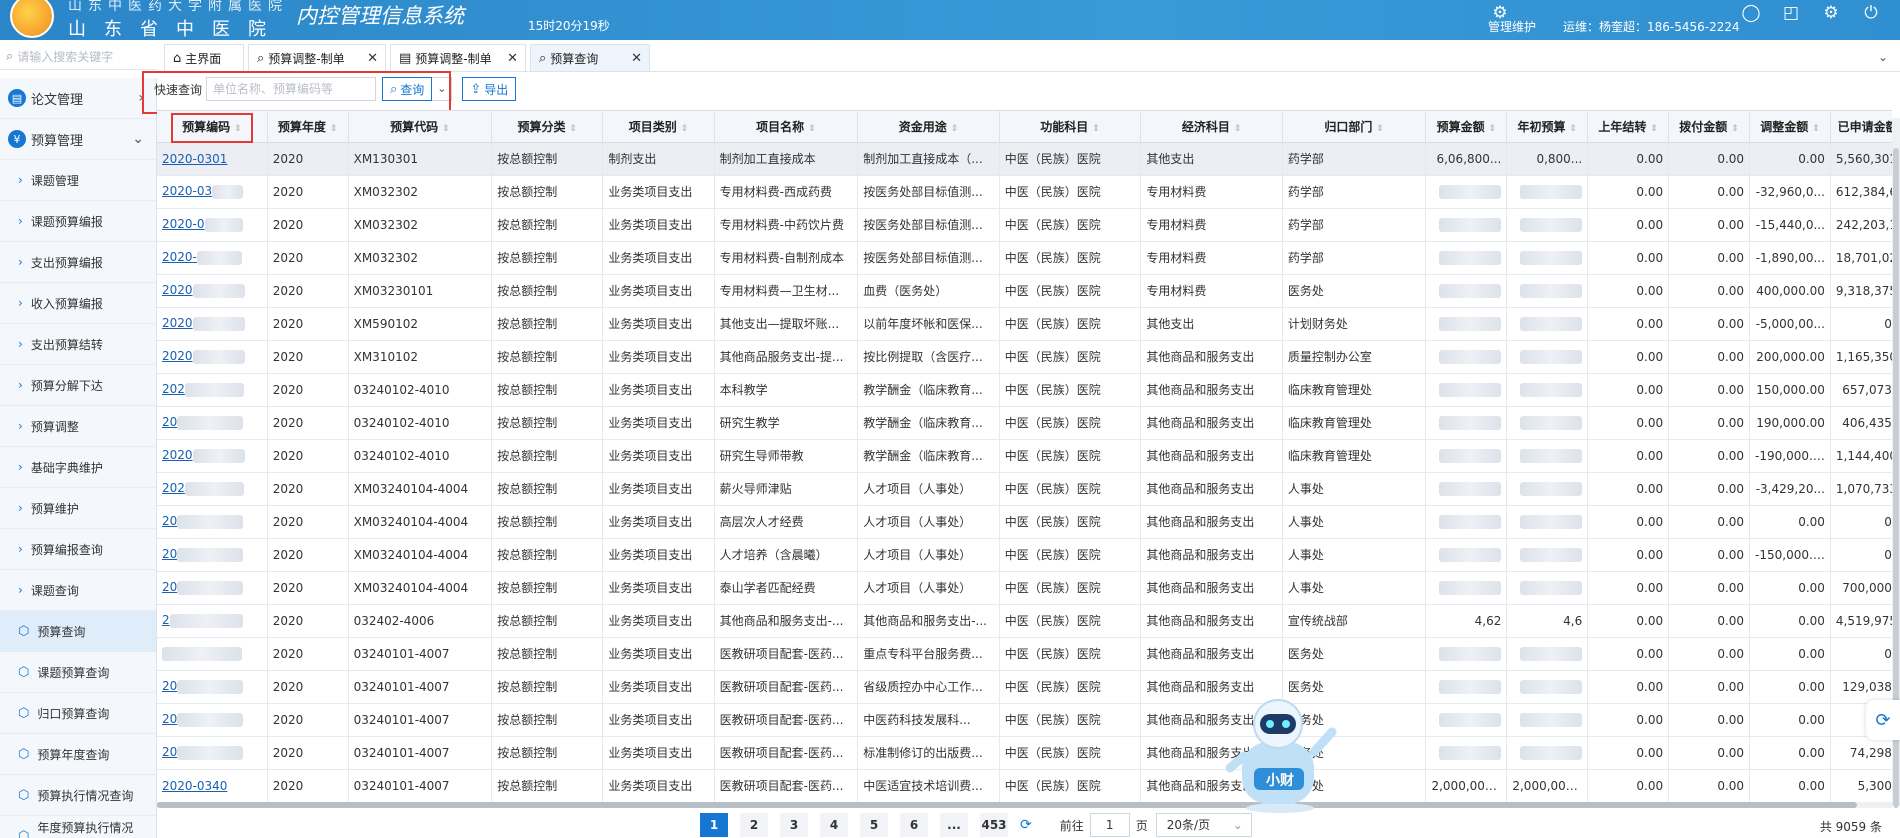 The width and height of the screenshot is (1900, 838). I want to click on page-button: 6, so click(914, 825).